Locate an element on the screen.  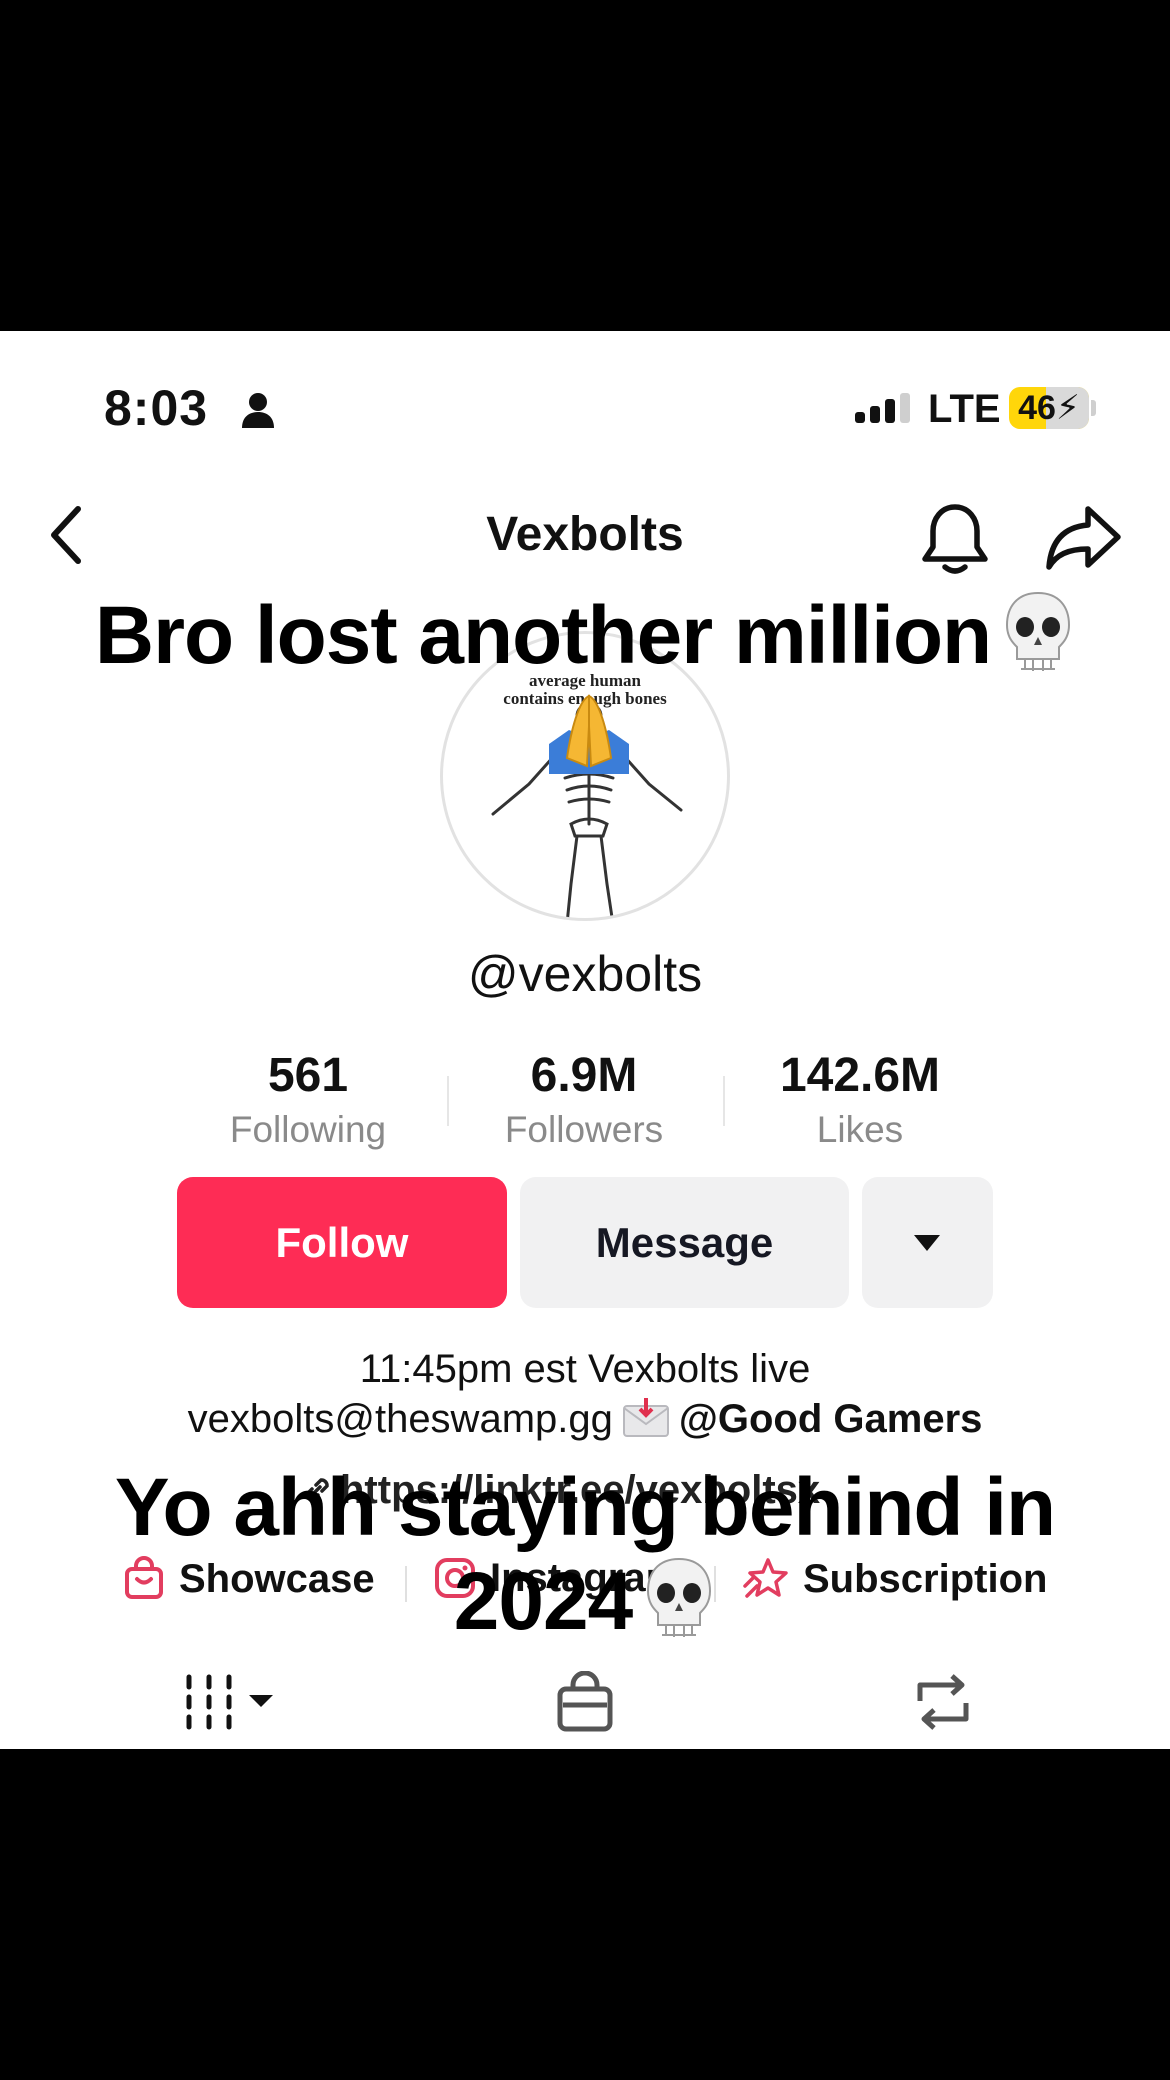
stat-followers: 6.9M Followers is located at coordinates (584, 1100).